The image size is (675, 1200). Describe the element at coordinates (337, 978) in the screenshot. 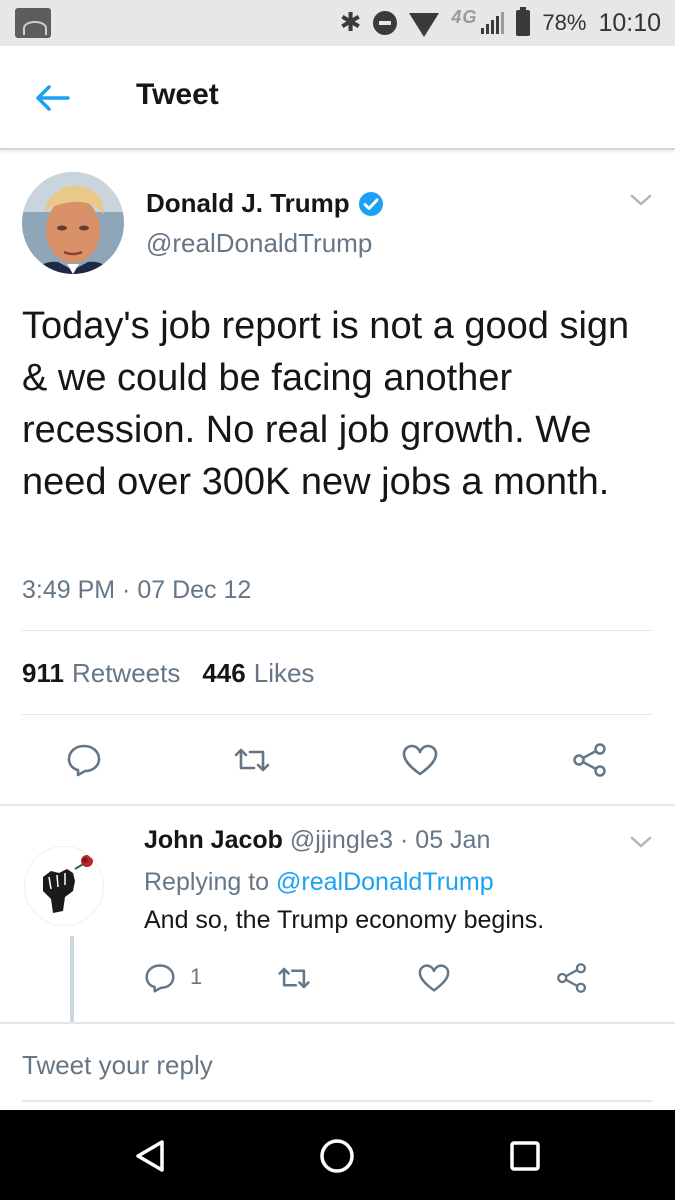

I see `reply-actions: 1` at that location.